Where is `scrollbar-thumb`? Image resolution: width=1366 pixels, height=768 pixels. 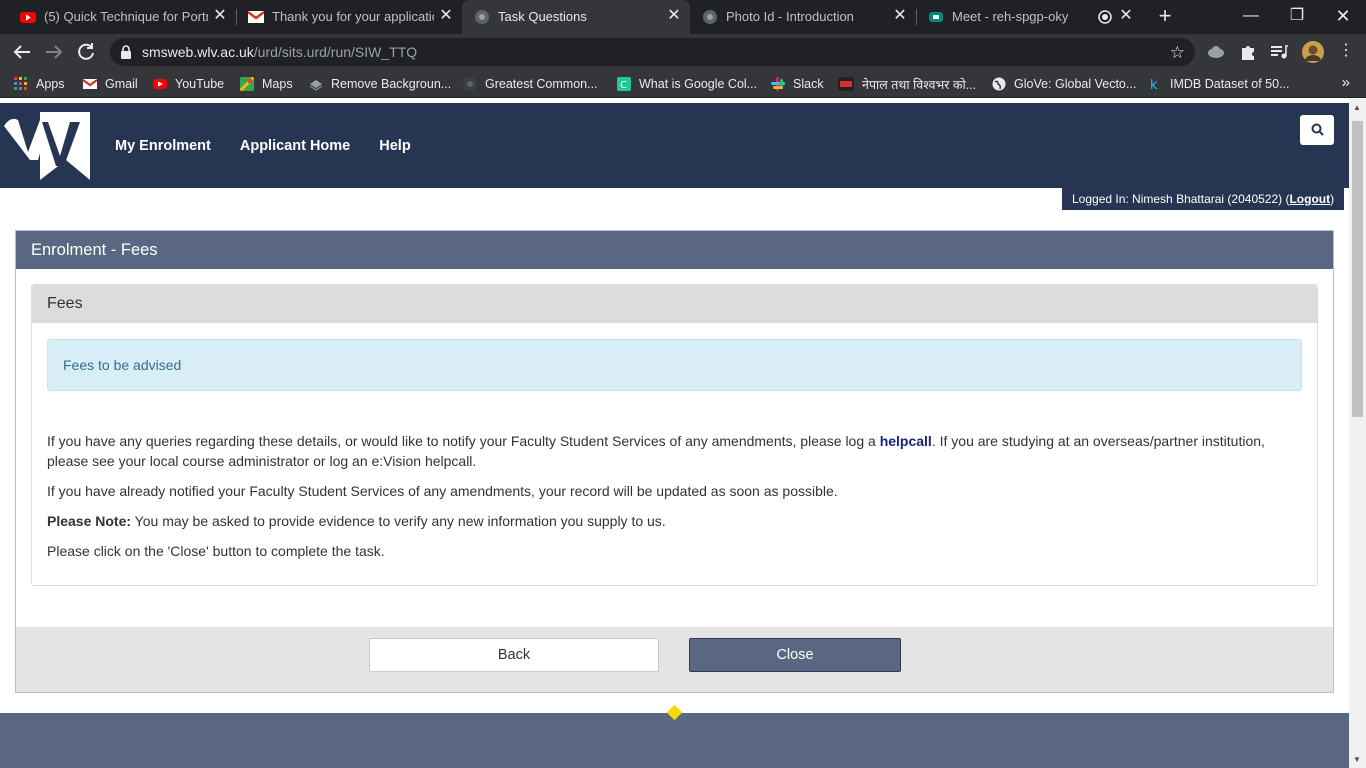
scrollbar-thumb is located at coordinates (1357, 269).